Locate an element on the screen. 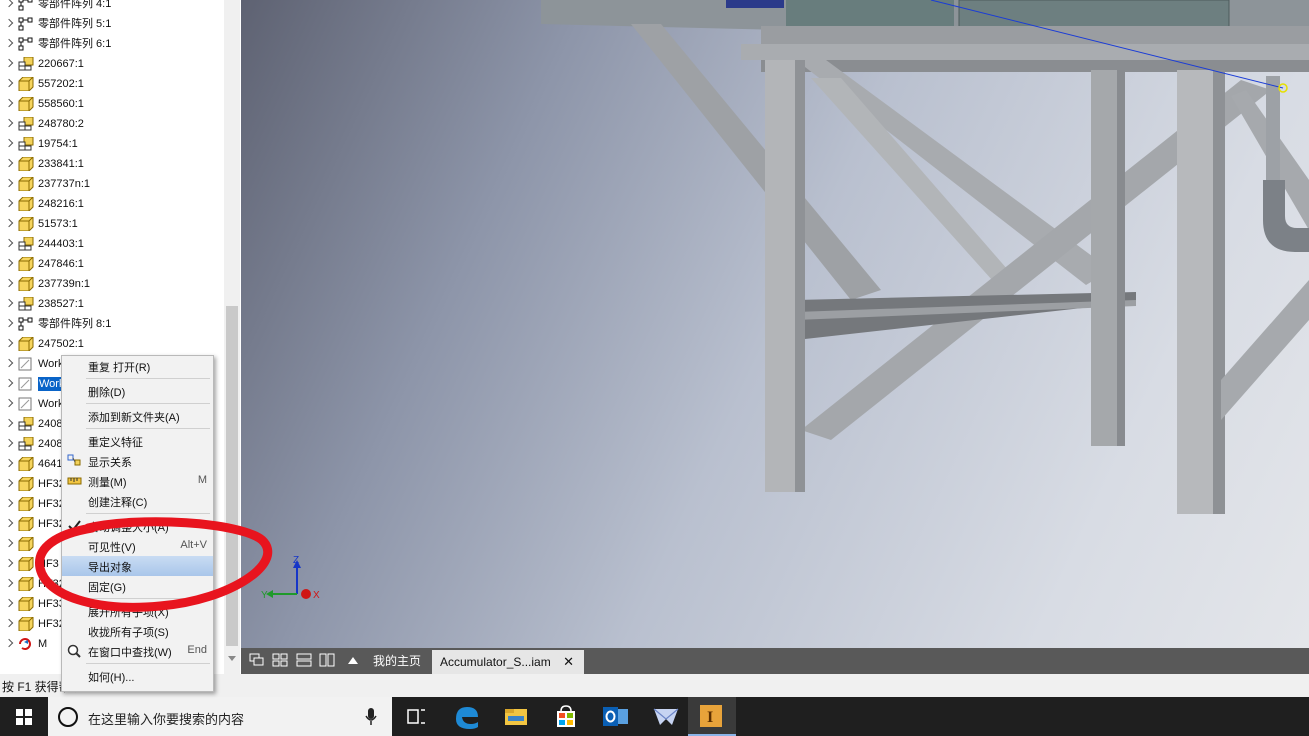  tile-vertical-icon is located at coordinates (327, 660).